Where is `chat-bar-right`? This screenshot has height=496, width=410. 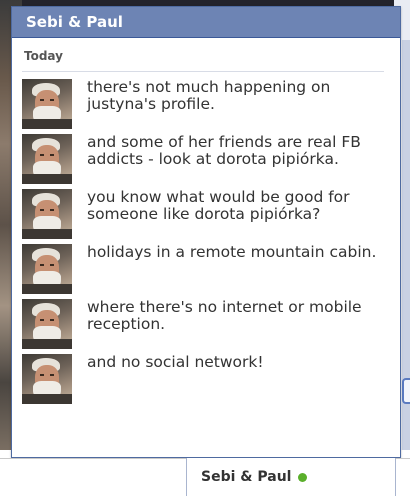 chat-bar-right is located at coordinates (403, 477).